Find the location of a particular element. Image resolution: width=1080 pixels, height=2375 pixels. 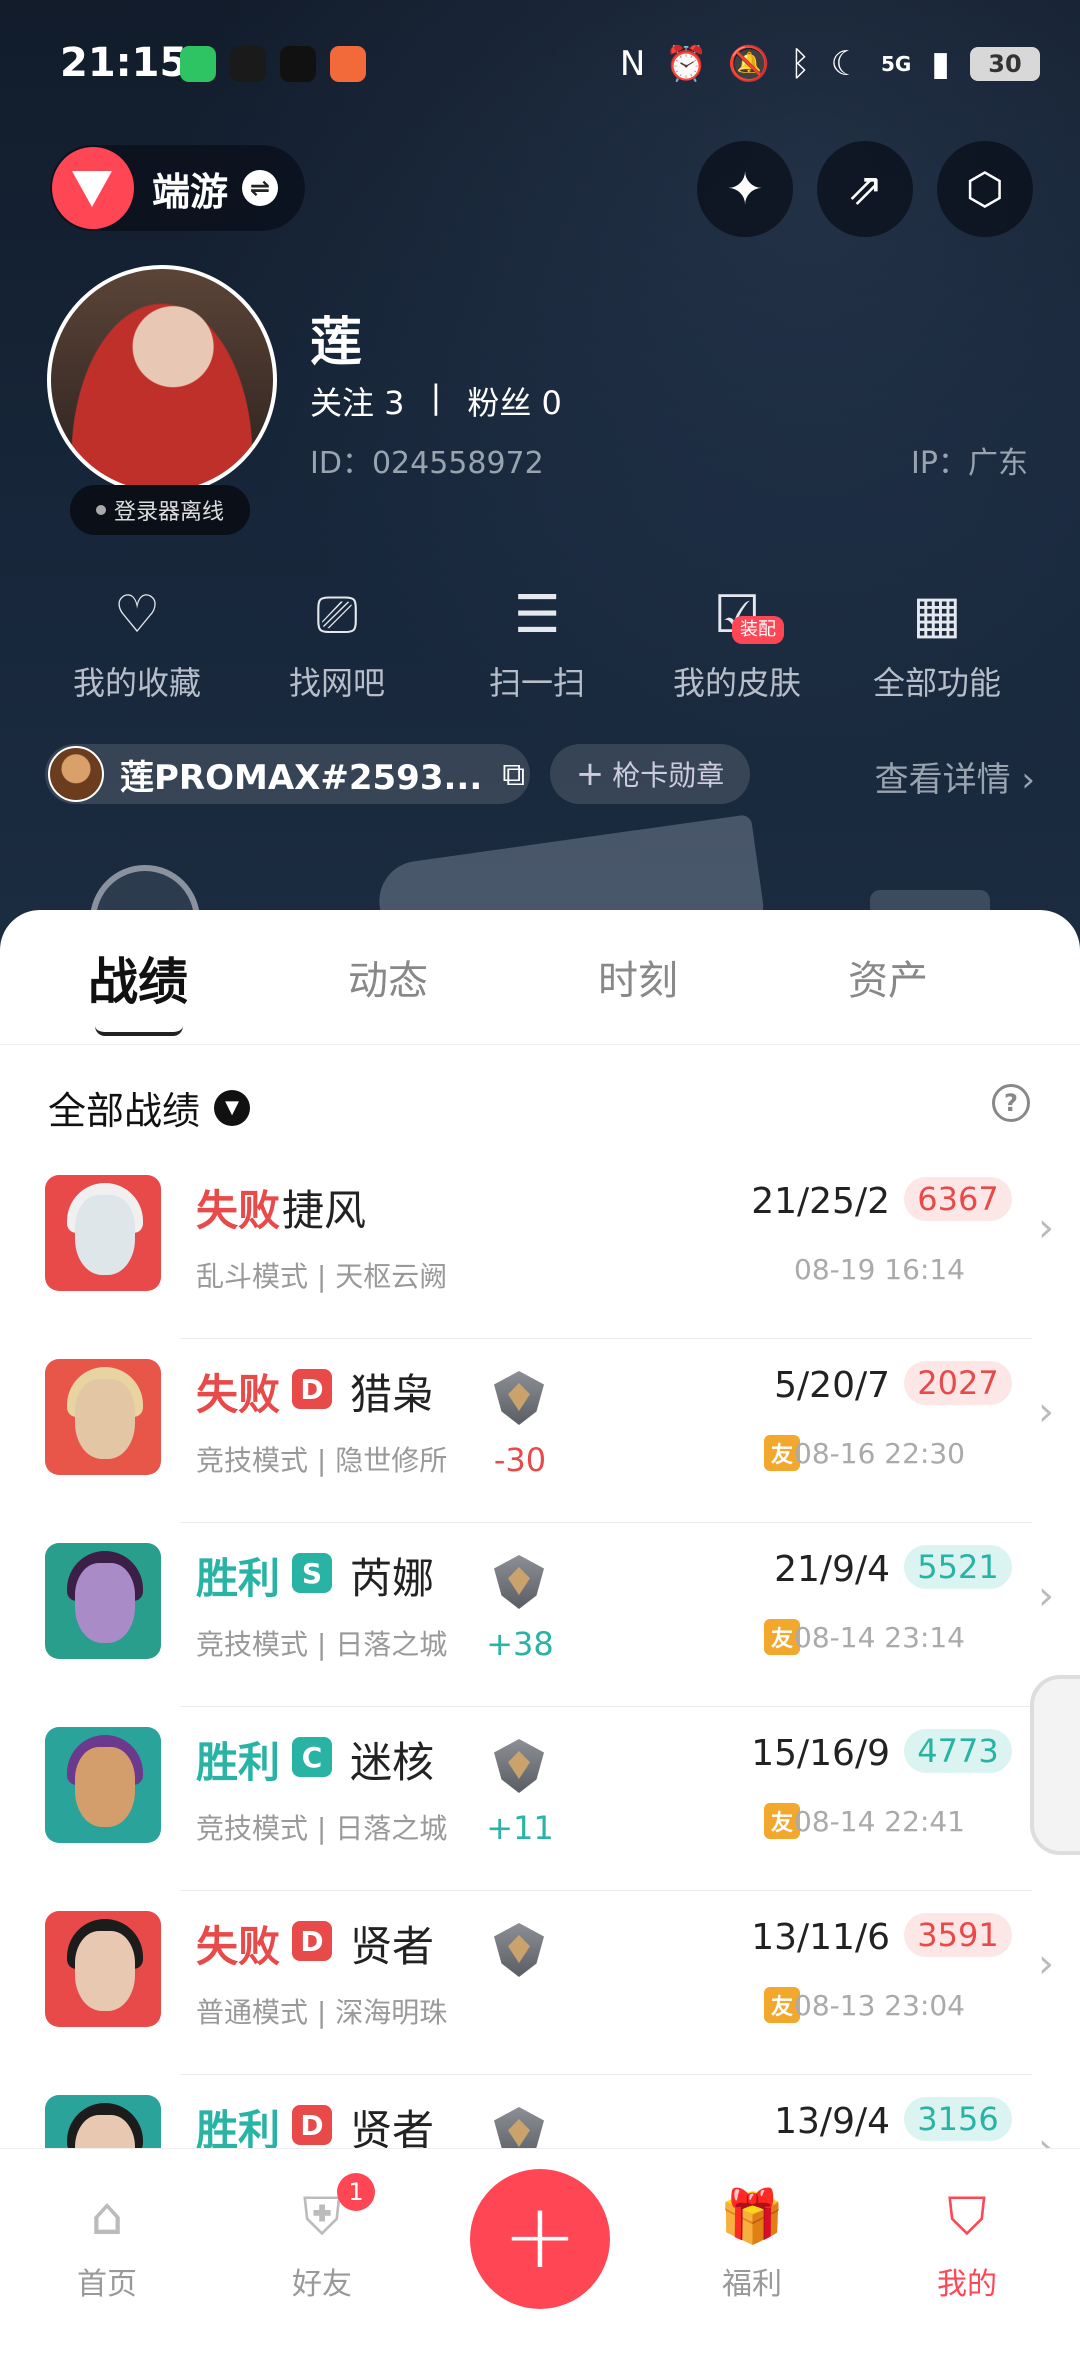

nav-glyph: ⛉ is located at coordinates (967, 2217).